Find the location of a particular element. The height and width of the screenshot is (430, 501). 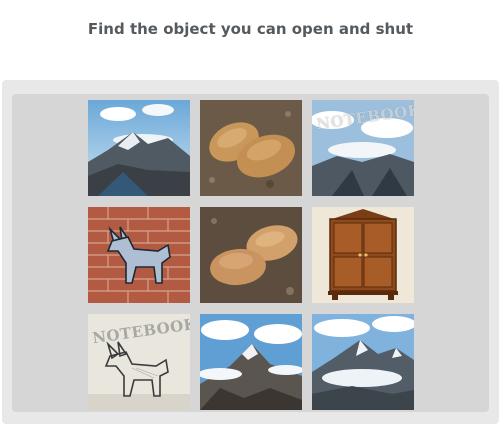

tile-6-wooden-cabinet is located at coordinates (363, 255).